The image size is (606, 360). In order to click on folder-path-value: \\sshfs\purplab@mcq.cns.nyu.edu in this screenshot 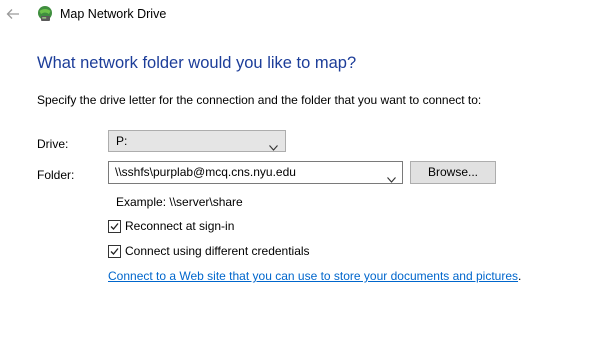, I will do `click(205, 172)`.